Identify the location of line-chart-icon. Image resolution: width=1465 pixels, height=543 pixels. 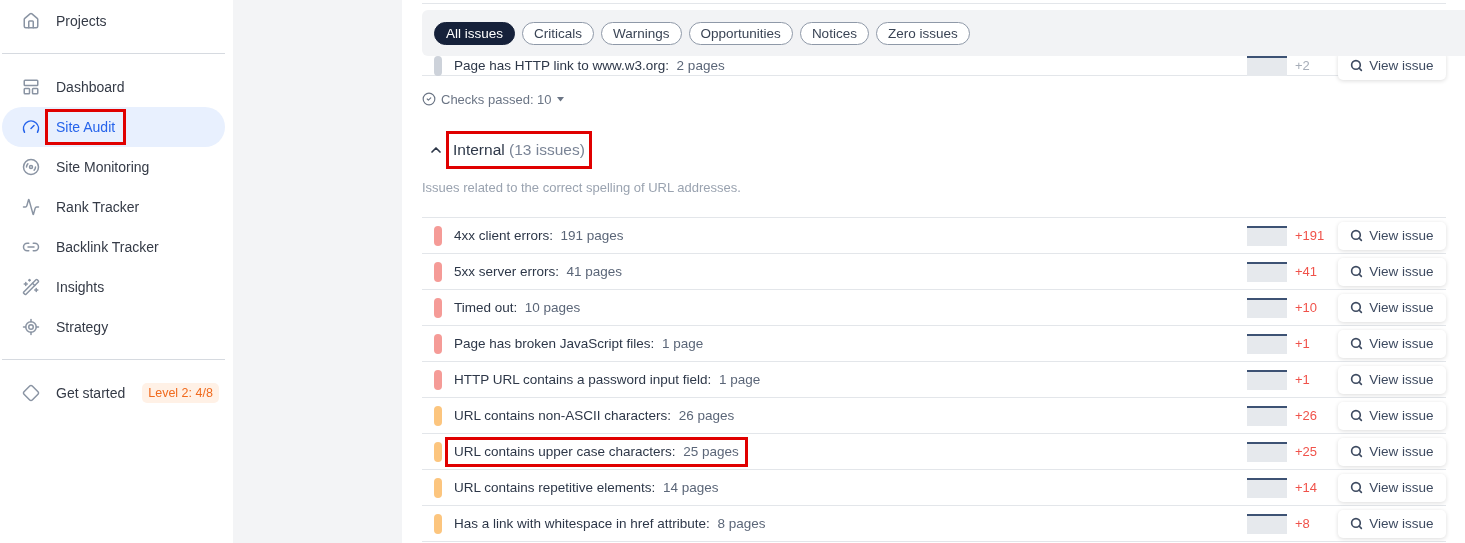
(31, 207).